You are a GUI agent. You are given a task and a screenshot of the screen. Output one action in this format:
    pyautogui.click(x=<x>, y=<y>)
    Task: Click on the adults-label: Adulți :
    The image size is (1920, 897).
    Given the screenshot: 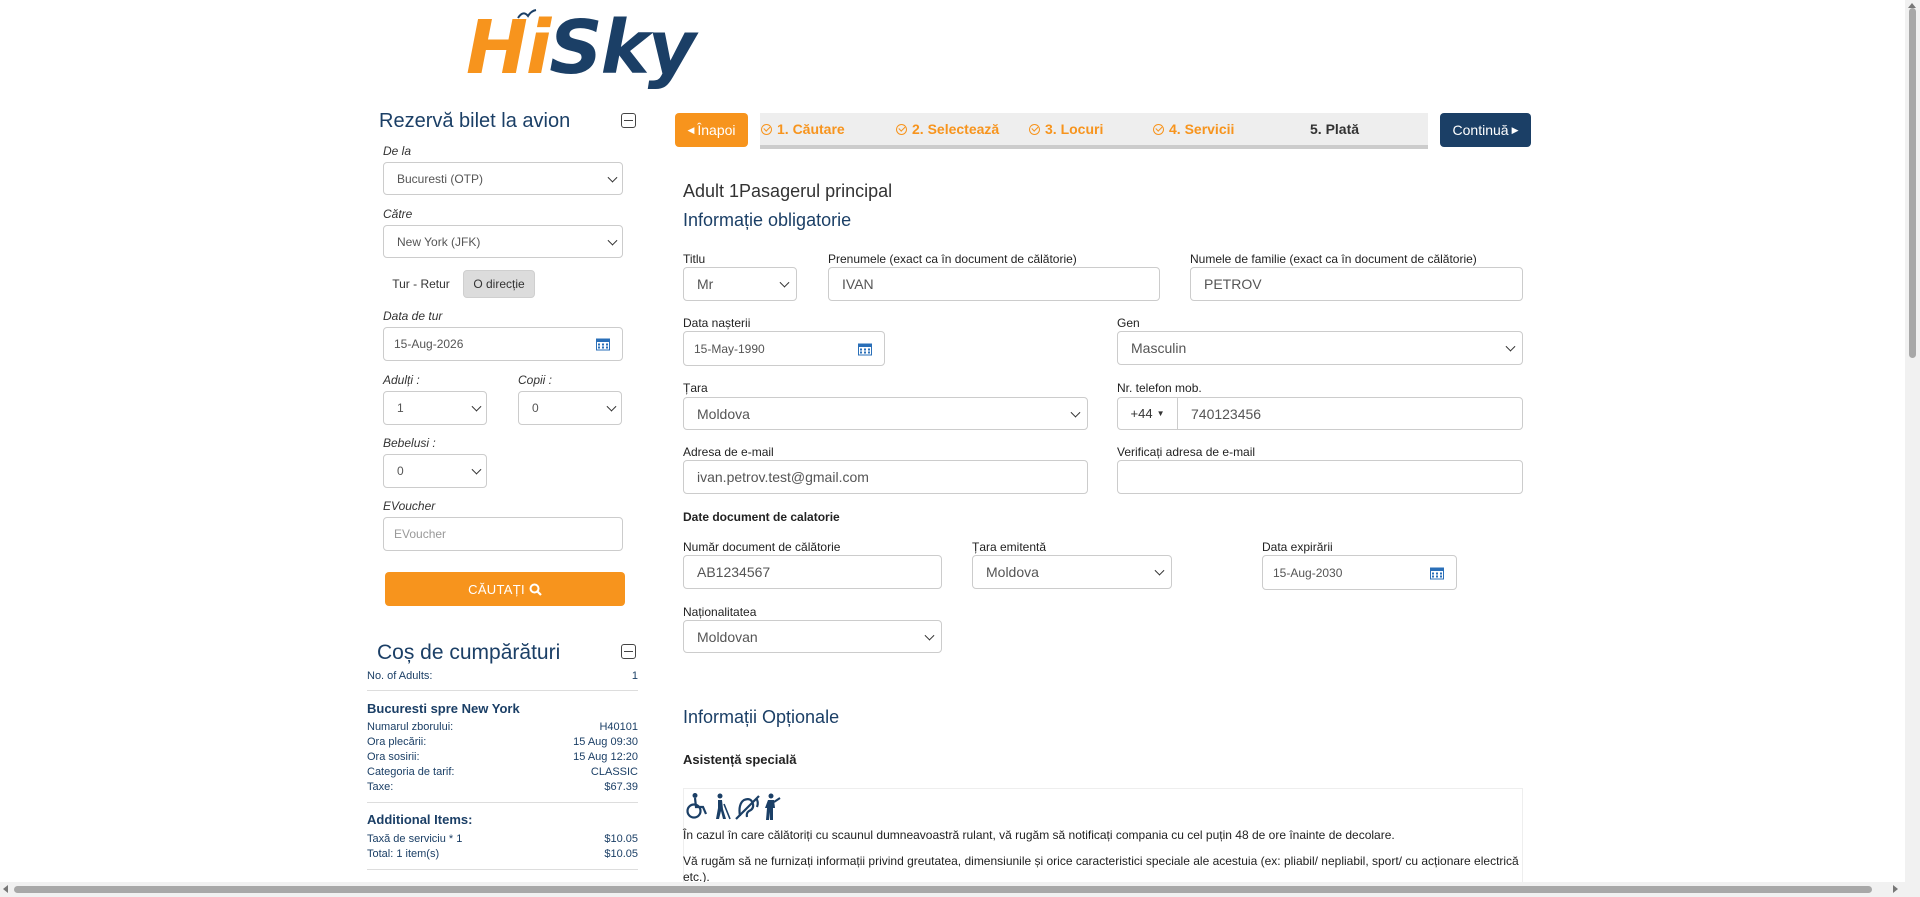 What is the action you would take?
    pyautogui.click(x=401, y=380)
    